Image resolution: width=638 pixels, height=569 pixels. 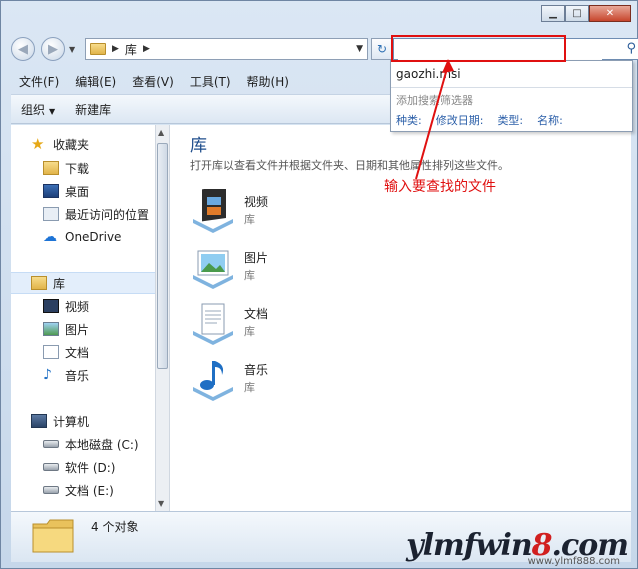 What do you see at coordinates (256, 370) in the screenshot?
I see `library-item-name: 音乐` at bounding box center [256, 370].